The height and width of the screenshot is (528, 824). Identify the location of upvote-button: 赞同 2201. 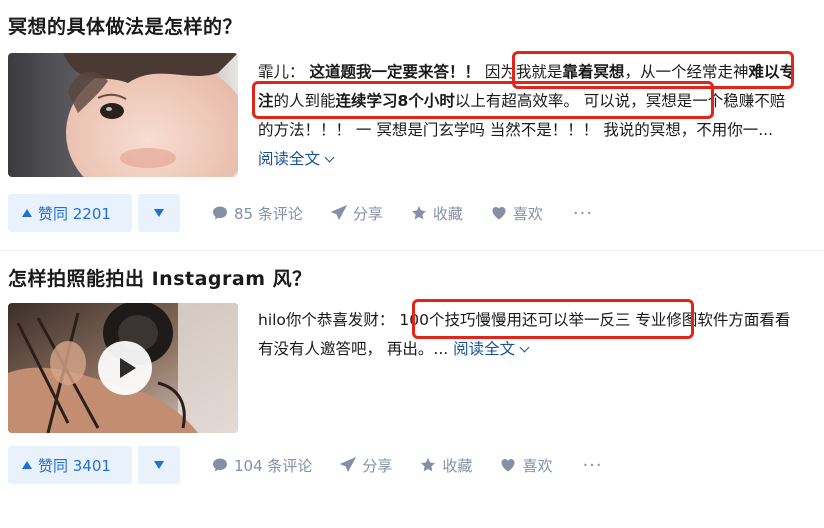
(70, 213).